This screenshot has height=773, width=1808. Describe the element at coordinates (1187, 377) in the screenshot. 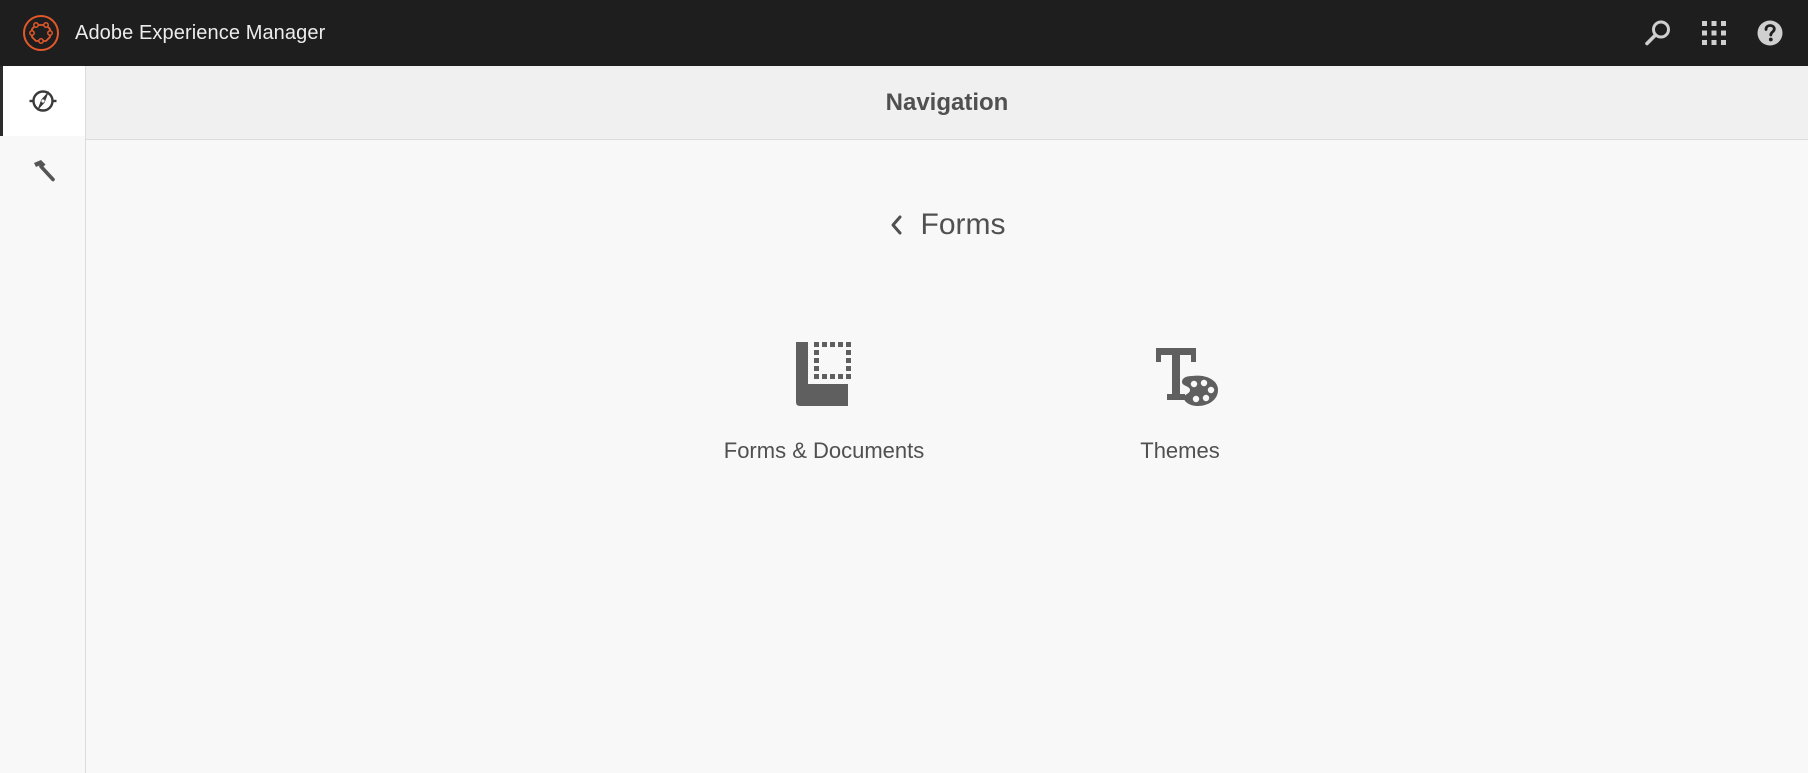

I see `themes-palette-icon` at that location.